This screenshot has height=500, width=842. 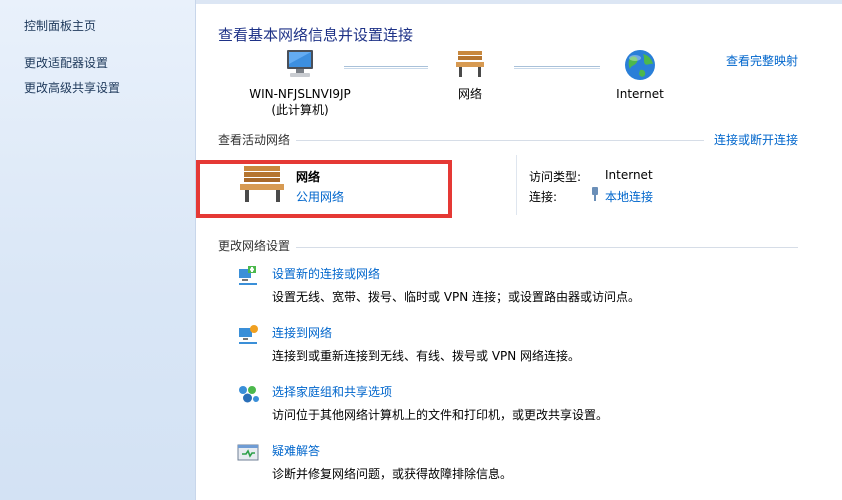 What do you see at coordinates (66, 62) in the screenshot?
I see `change-adapter-settings-link: 更改适配器设置` at bounding box center [66, 62].